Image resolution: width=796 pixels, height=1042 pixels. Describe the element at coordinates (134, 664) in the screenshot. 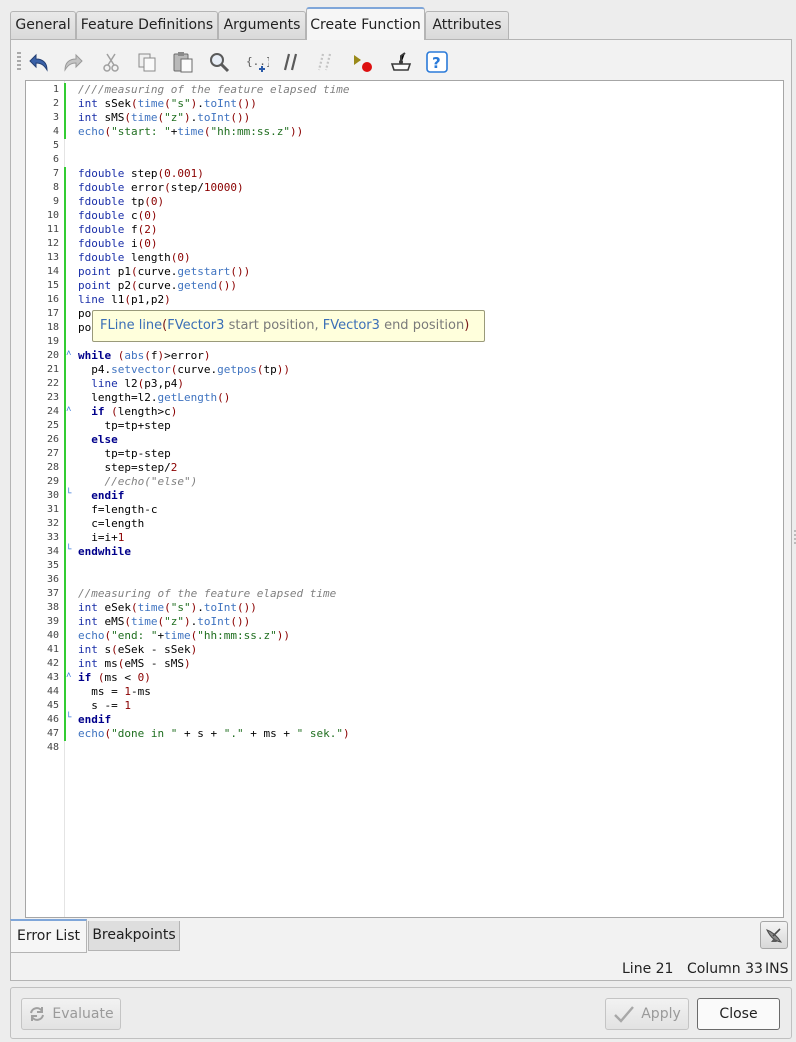

I see `code-text: int ms(eMS - sMS)` at that location.